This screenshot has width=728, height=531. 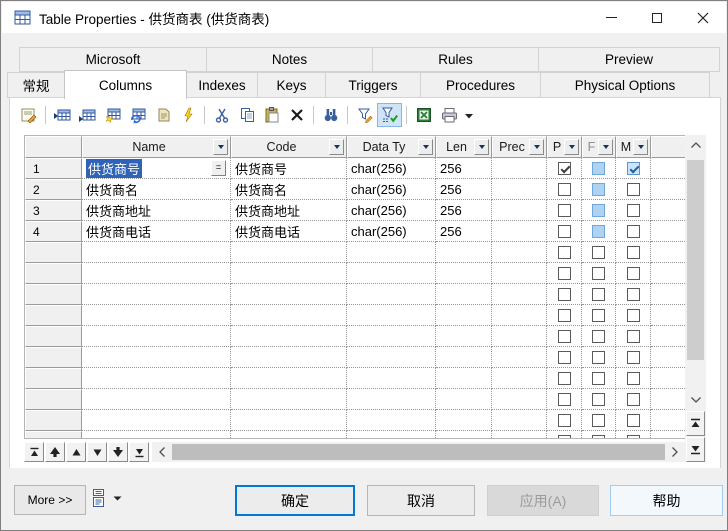 What do you see at coordinates (657, 17) in the screenshot?
I see `maximize-button` at bounding box center [657, 17].